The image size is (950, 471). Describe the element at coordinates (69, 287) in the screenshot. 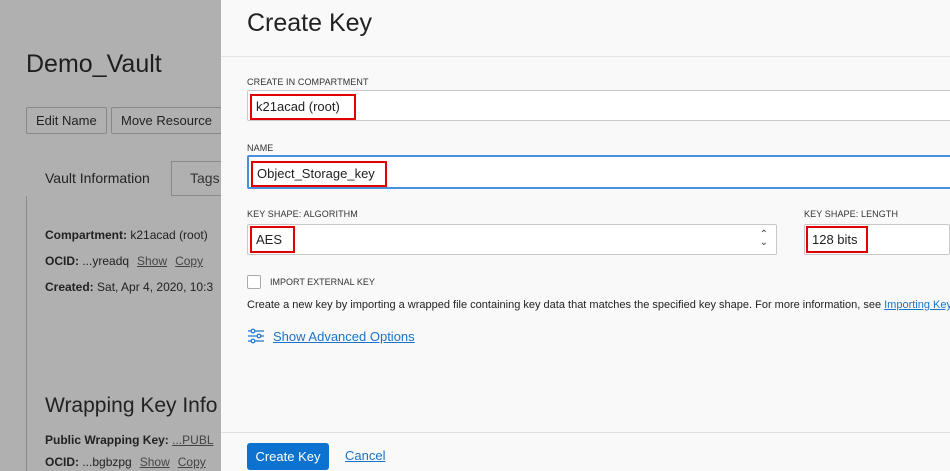

I see `created-label: Created:` at that location.